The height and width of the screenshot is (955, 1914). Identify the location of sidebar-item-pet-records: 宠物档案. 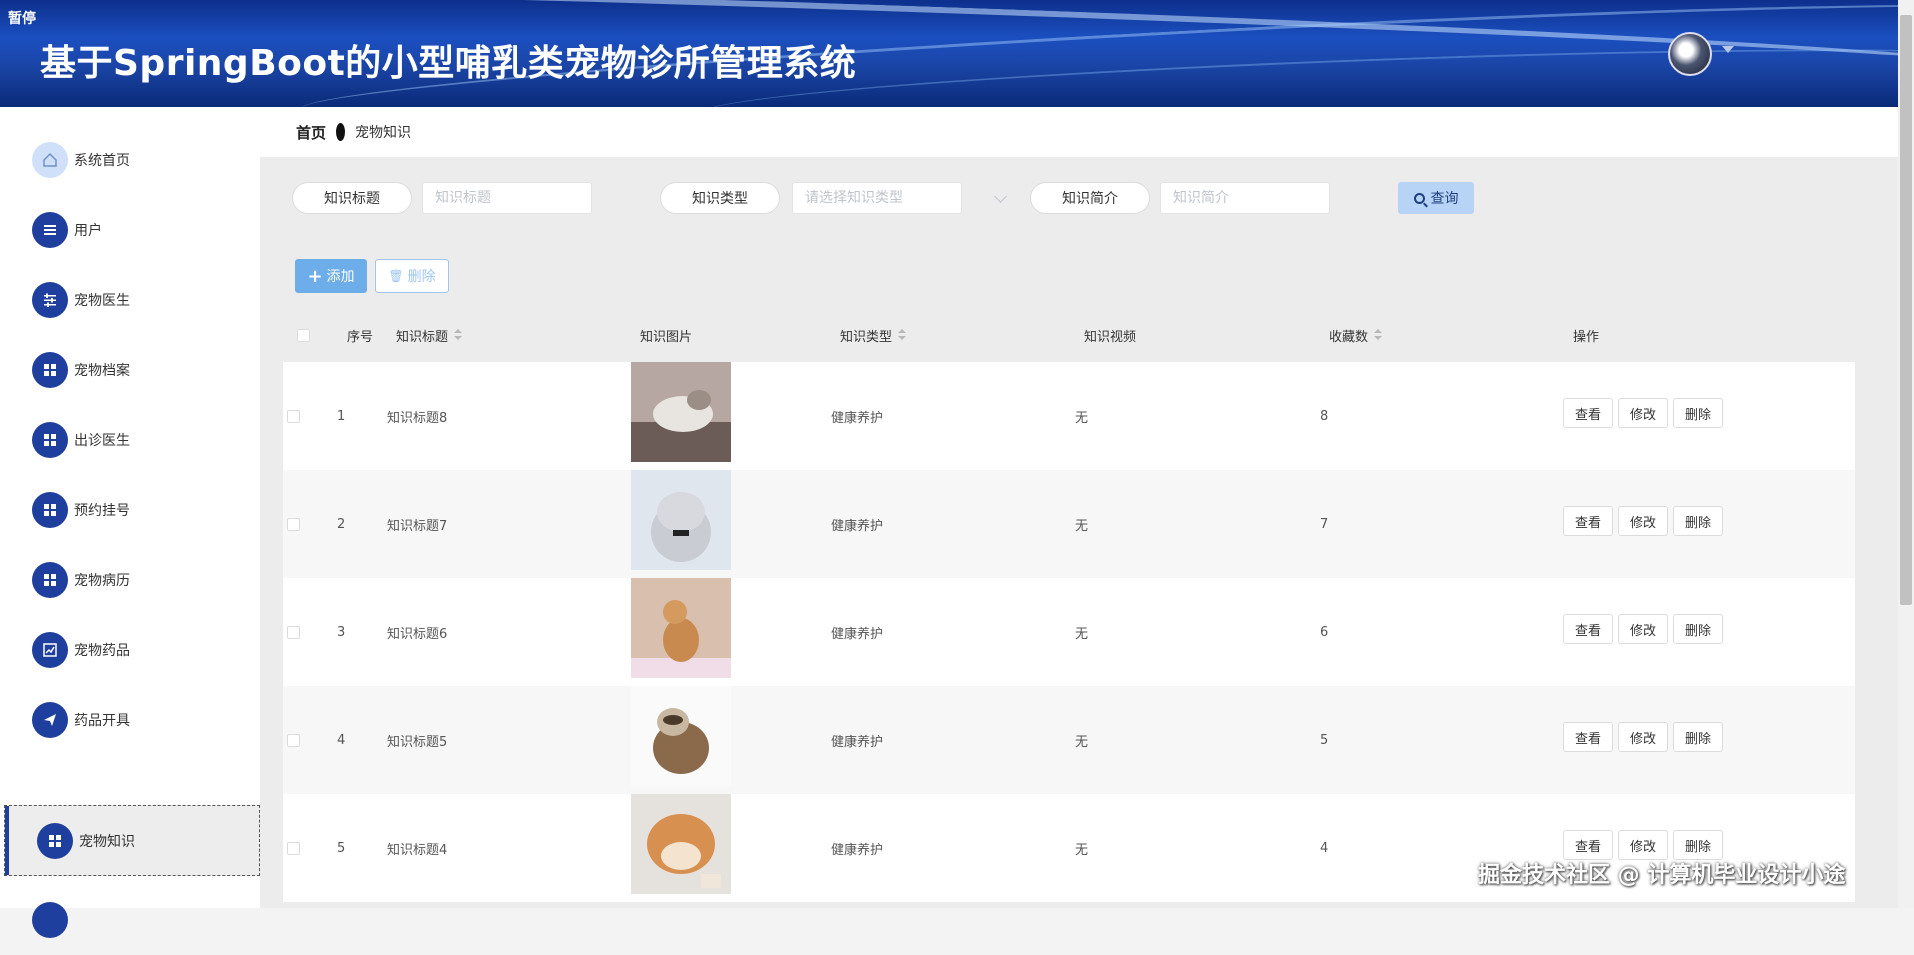
(130, 370).